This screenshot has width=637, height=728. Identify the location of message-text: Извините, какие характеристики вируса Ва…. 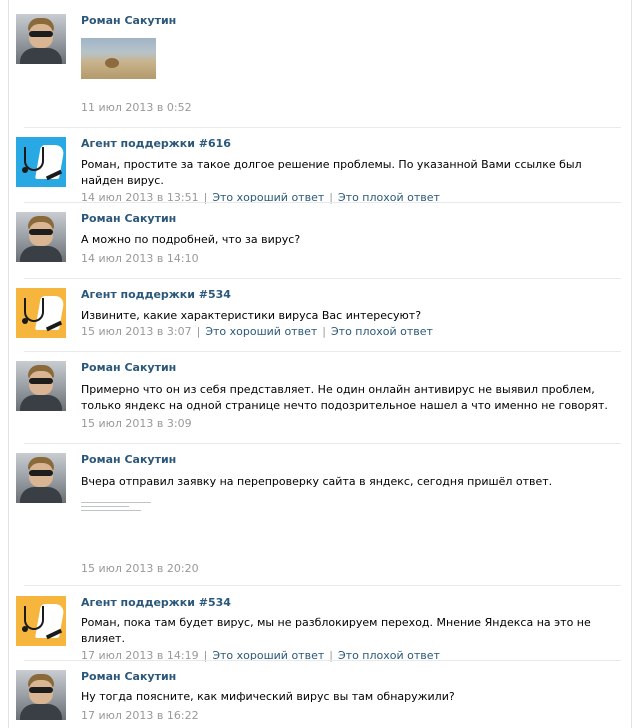
(251, 315).